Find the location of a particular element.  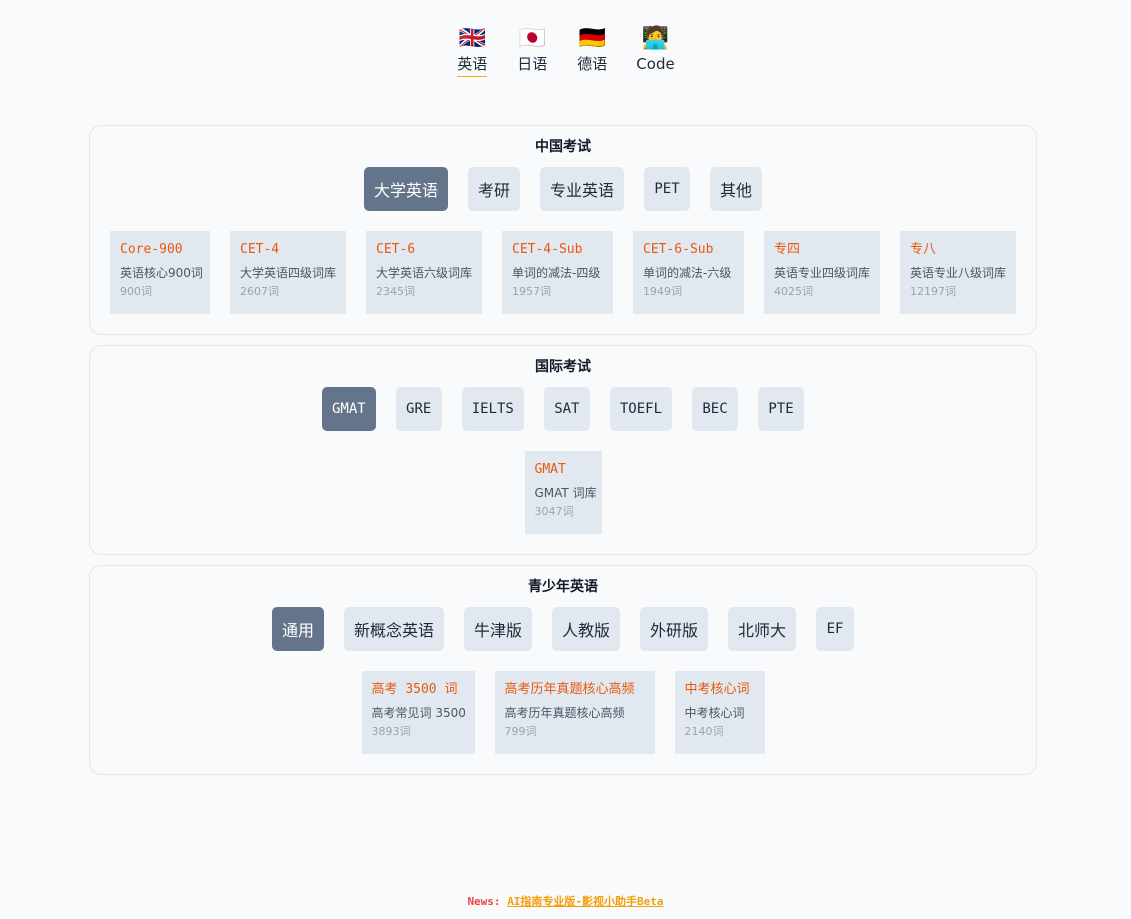

technologist-icon: 🧑‍💻 is located at coordinates (655, 38).